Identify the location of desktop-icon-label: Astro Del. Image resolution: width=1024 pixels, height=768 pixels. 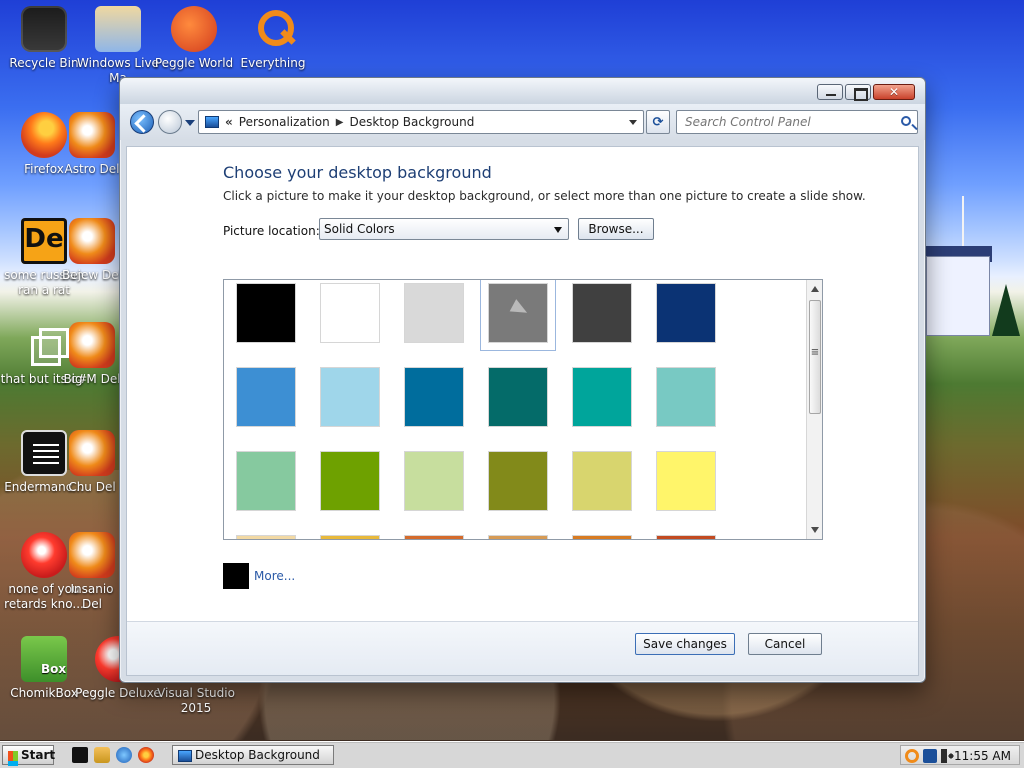
(92, 169).